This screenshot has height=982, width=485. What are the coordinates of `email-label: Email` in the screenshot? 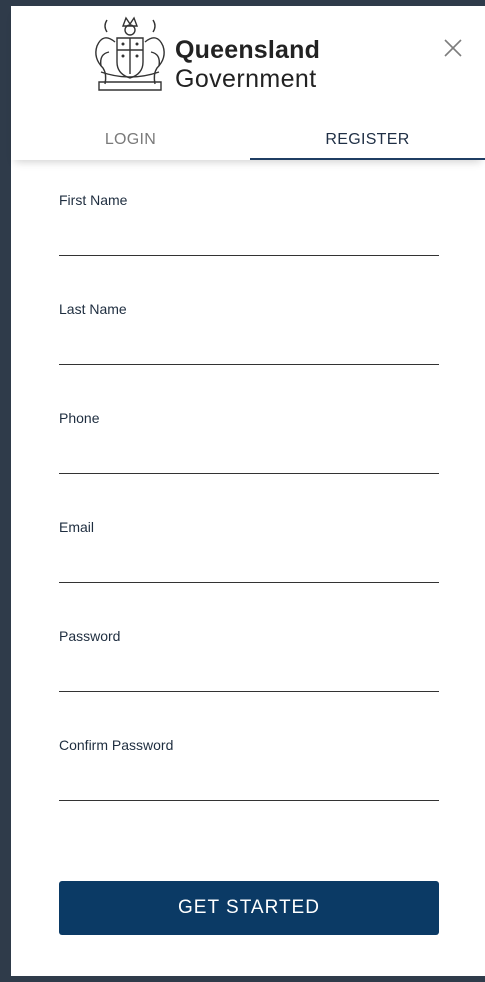 It's located at (77, 527).